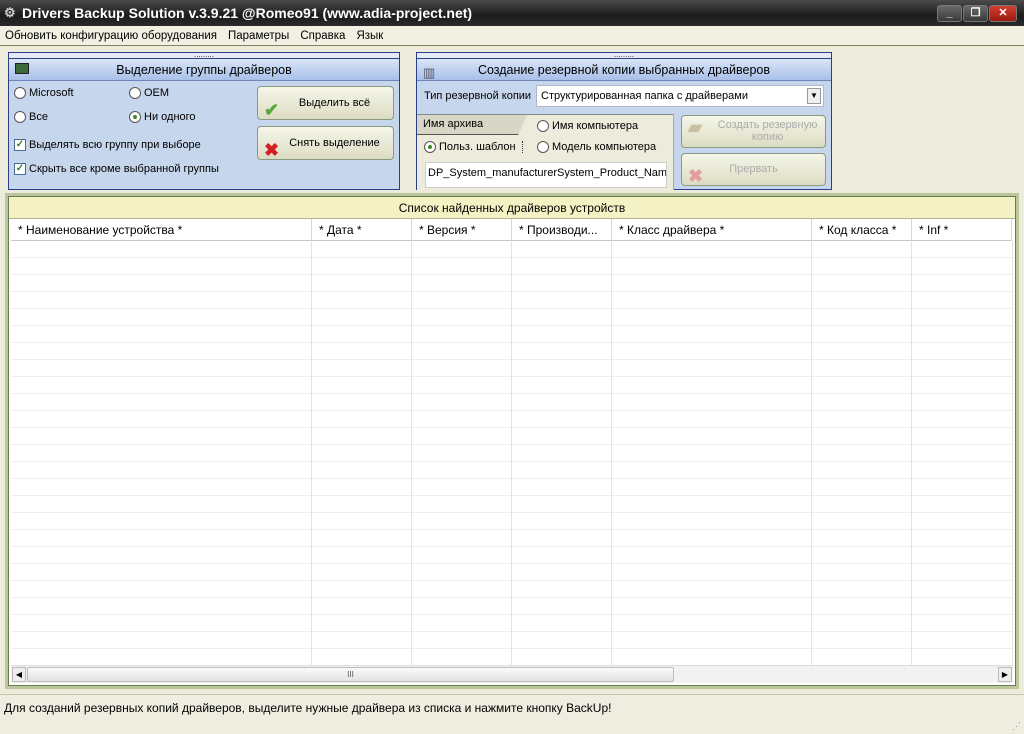 This screenshot has height=734, width=1024. I want to click on list-title: Список найденных драйверов устройств, so click(512, 208).